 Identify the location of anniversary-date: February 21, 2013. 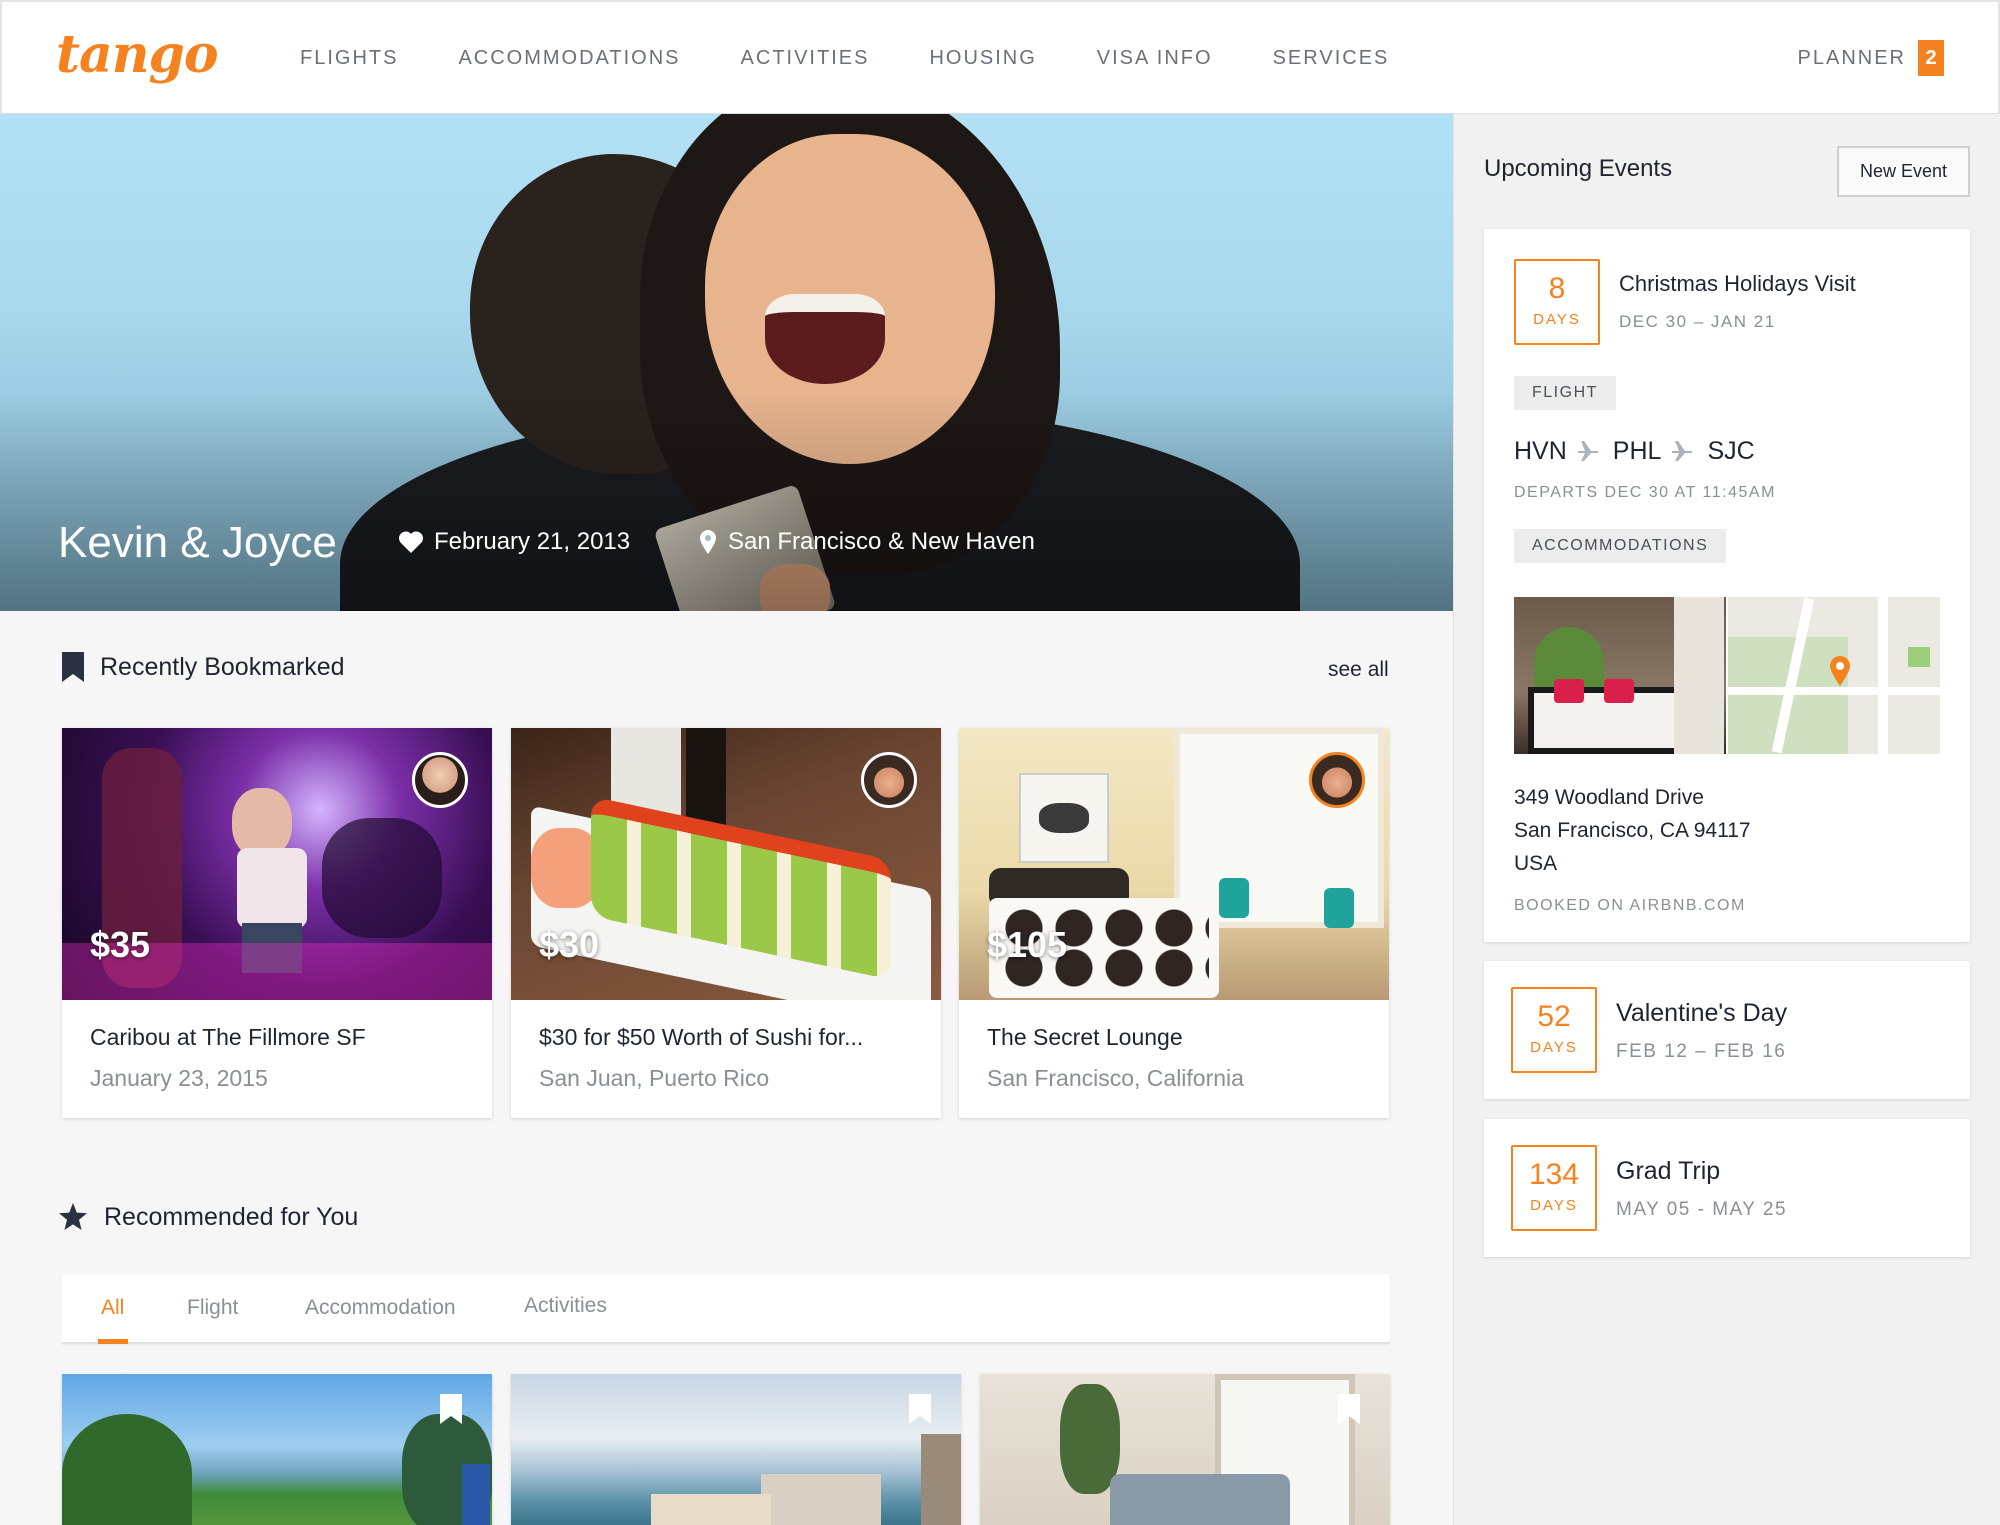
(514, 542).